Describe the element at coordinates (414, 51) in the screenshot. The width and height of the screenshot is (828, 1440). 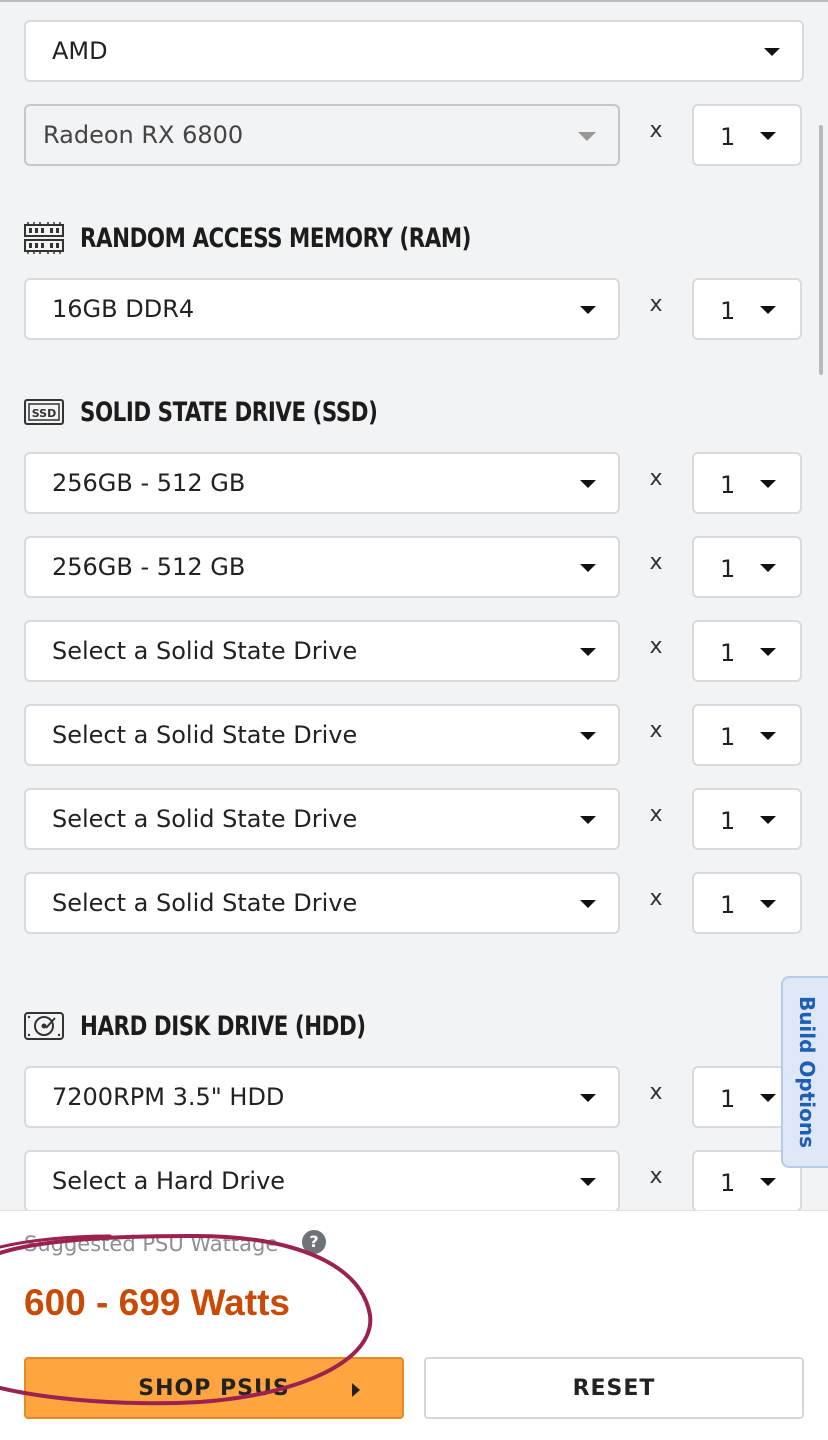
I see `gpu-brand-select: AMD` at that location.